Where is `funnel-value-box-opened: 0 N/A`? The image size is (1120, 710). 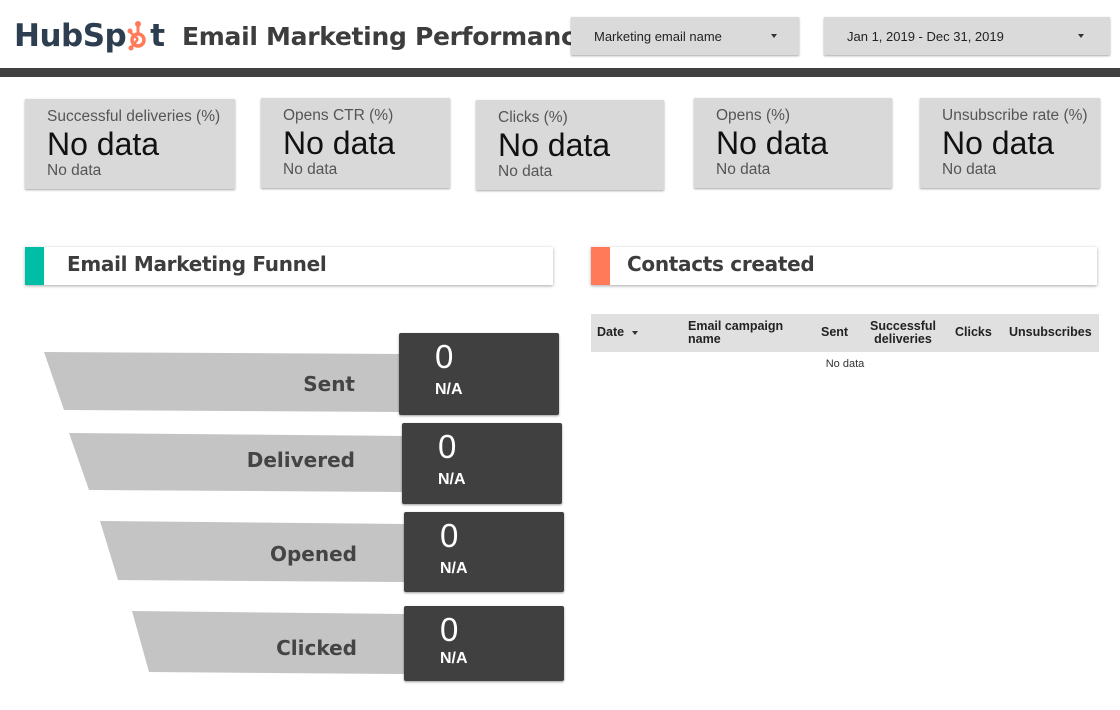 funnel-value-box-opened: 0 N/A is located at coordinates (484, 552).